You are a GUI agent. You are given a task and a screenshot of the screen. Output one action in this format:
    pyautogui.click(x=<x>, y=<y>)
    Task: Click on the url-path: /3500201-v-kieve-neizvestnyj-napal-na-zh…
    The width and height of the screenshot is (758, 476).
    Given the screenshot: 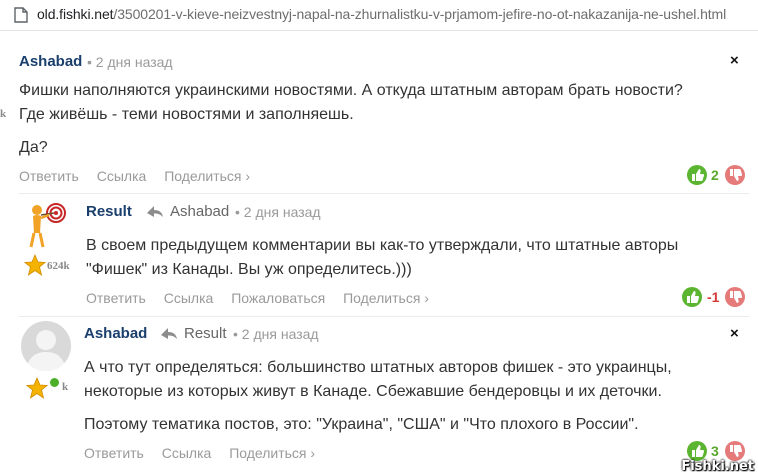 What is the action you would take?
    pyautogui.click(x=420, y=14)
    